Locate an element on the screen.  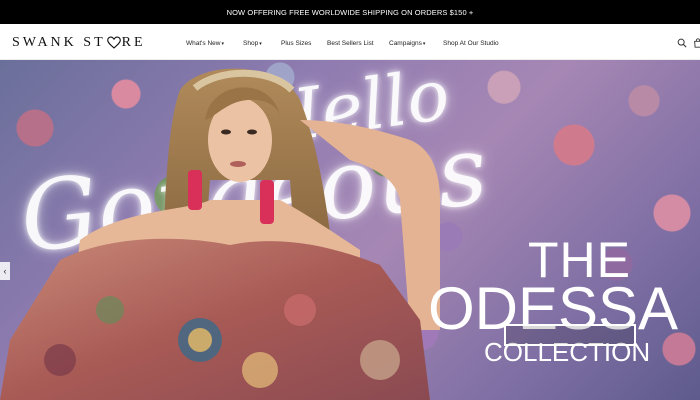
shop-collection-button is located at coordinates (570, 335).